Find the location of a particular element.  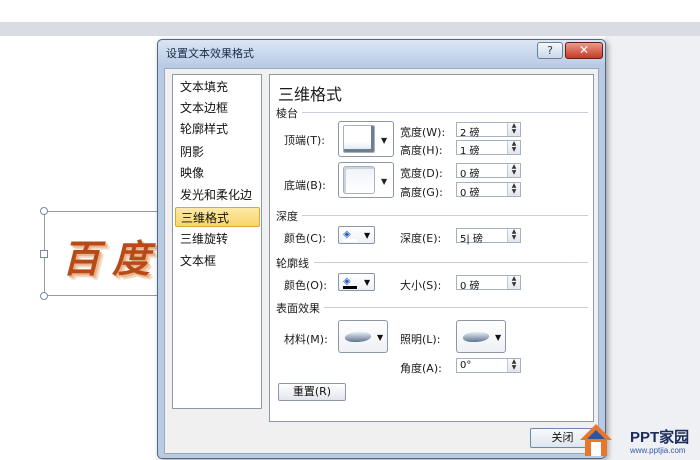

bevel-bottom-label: 底端(B): is located at coordinates (305, 185).